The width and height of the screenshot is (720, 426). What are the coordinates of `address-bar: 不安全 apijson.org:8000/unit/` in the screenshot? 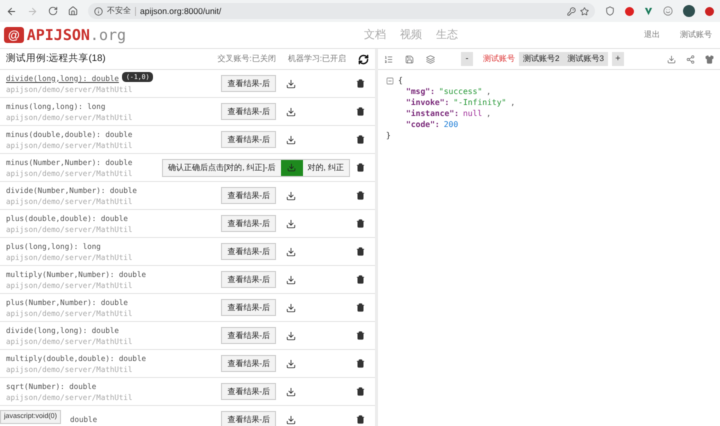 It's located at (341, 11).